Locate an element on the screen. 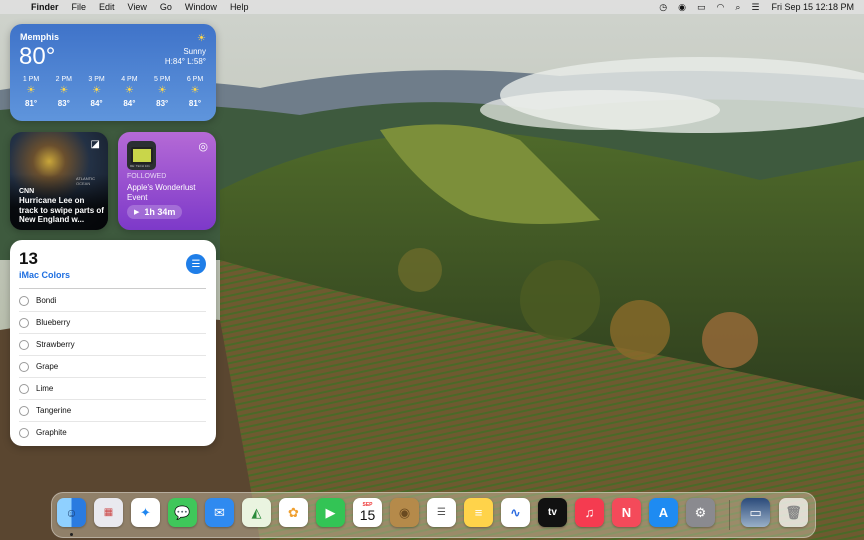 The width and height of the screenshot is (864, 540). hourly-item: 4 PM ☀ 84° is located at coordinates (129, 92).